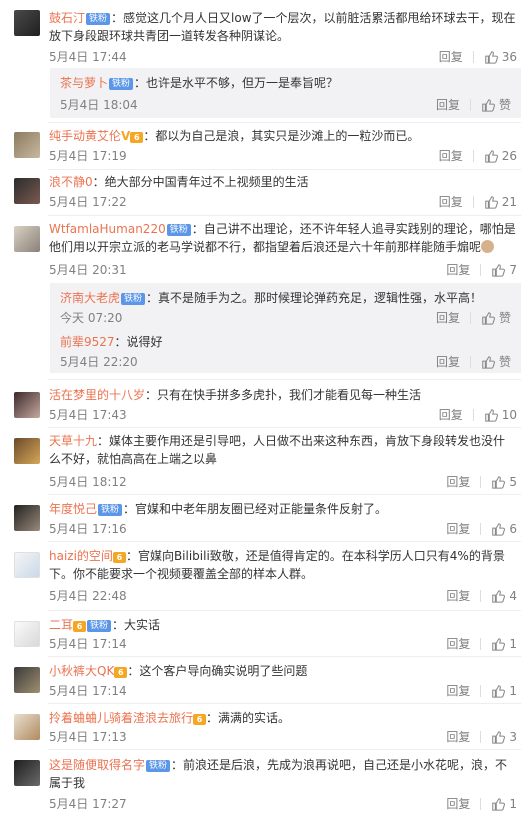  I want to click on comment-item: 浪不静0：绝大部分中国青年过不上视频里的生活 5月4日 17:22 回复 21, so click(264, 192).